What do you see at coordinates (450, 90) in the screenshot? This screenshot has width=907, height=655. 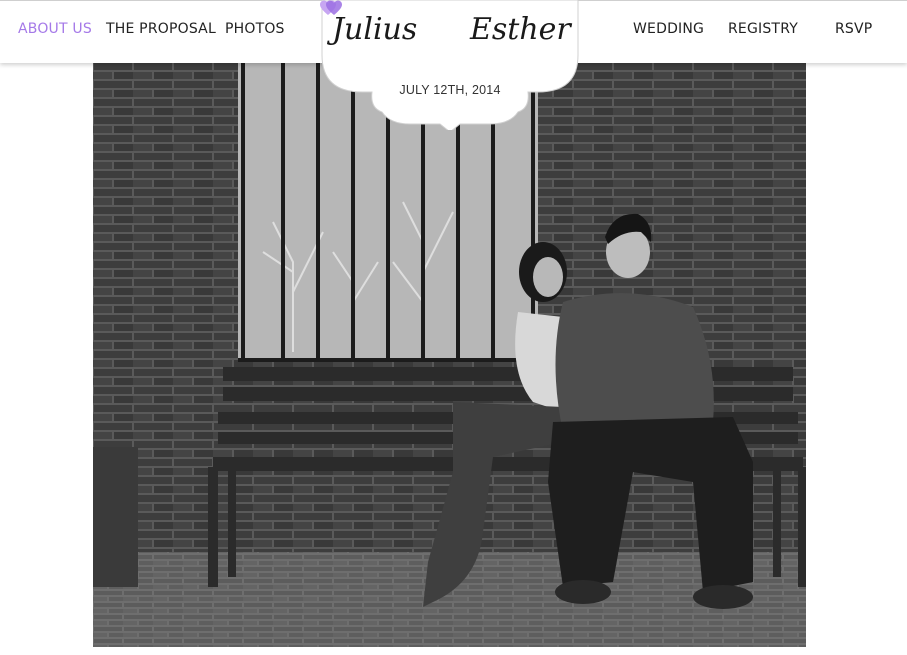 I see `wedding-date: JULY 12TH, 2014` at bounding box center [450, 90].